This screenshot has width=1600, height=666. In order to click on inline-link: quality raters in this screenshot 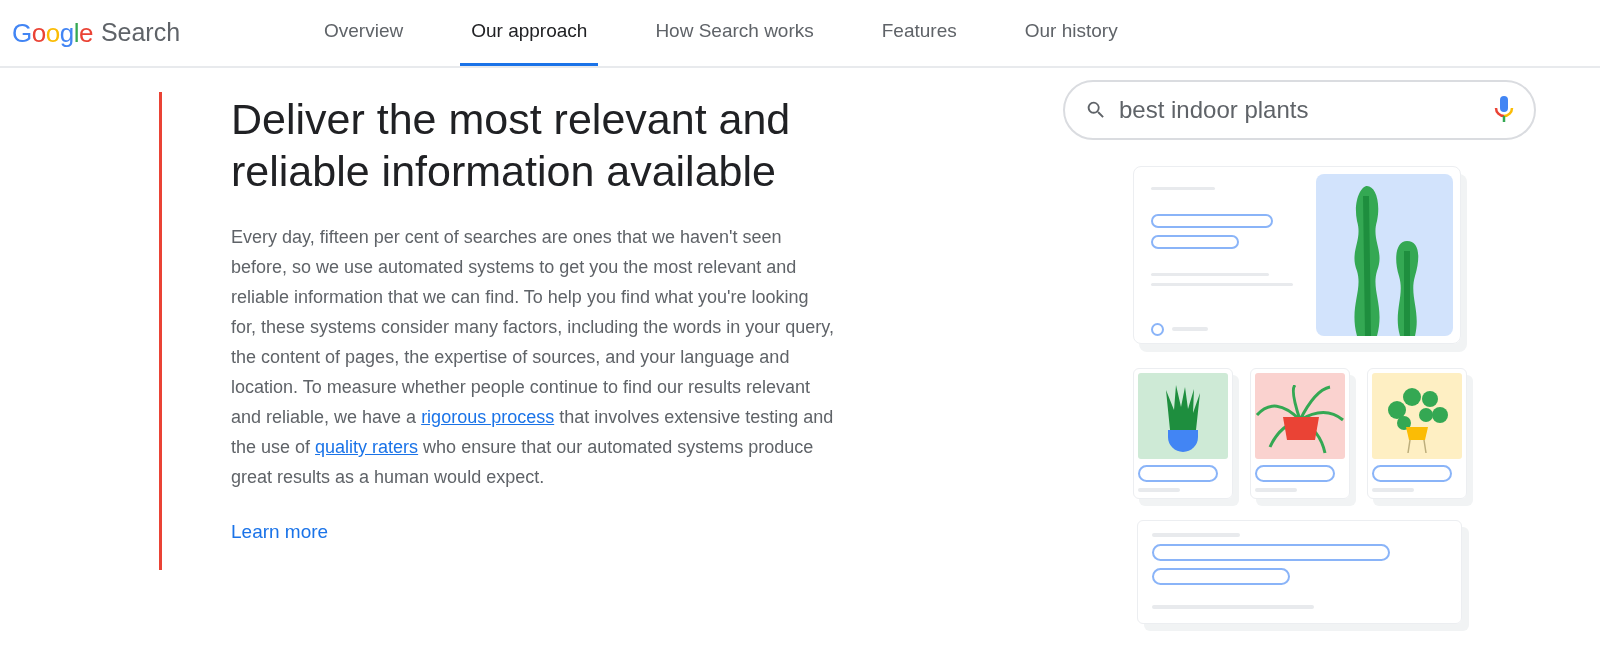, I will do `click(367, 447)`.